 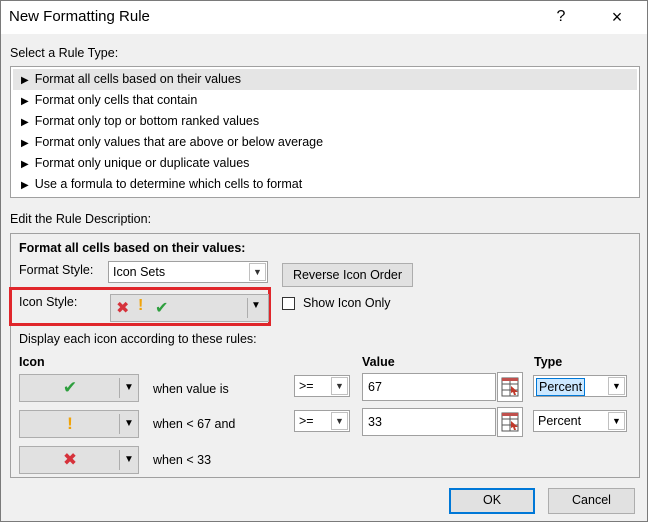 I want to click on operator-select-2: >= ▼, so click(x=322, y=421).